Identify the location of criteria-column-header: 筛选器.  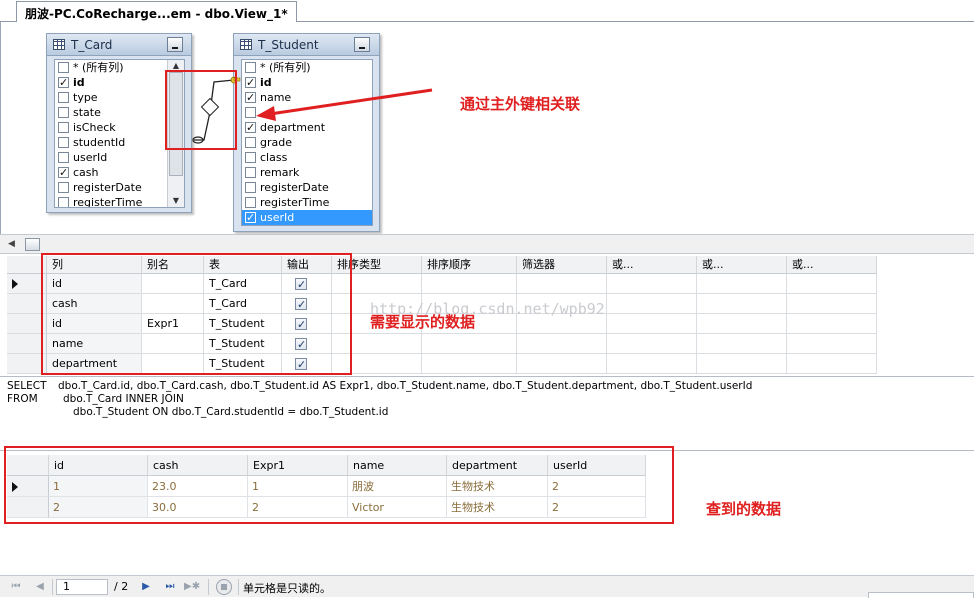
(562, 265).